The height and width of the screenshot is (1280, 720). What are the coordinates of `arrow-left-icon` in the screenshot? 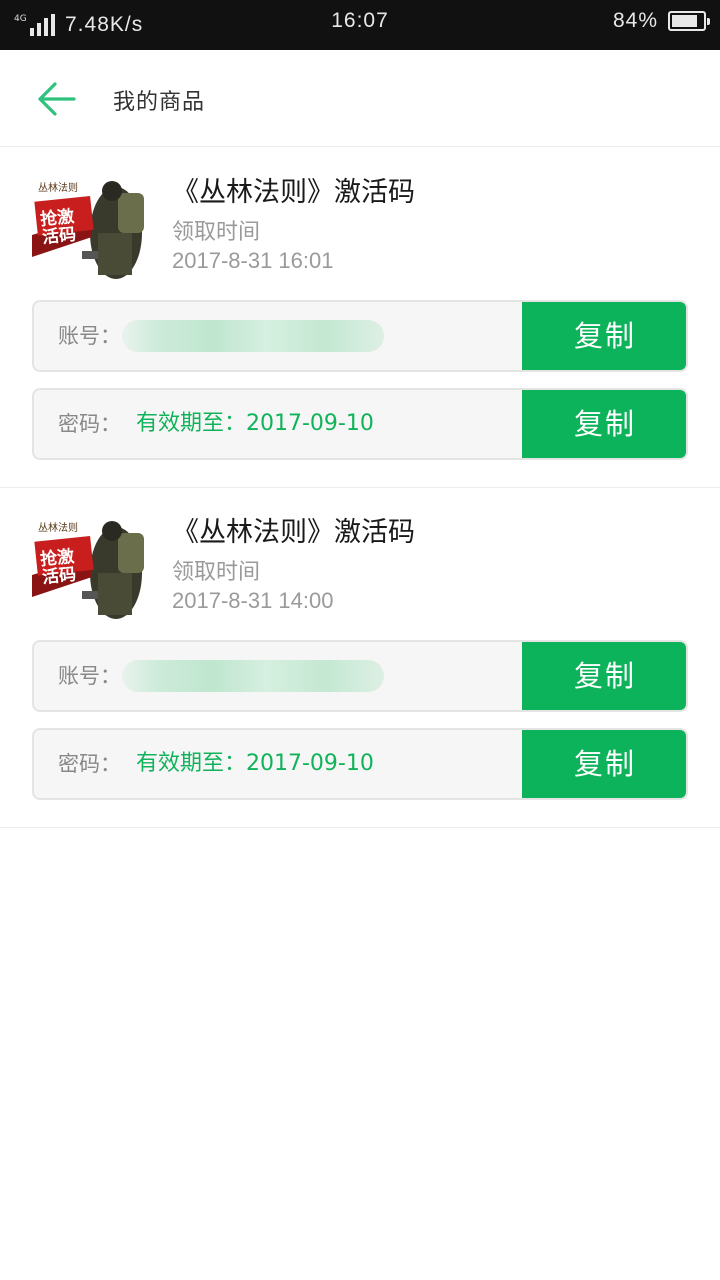 It's located at (57, 99).